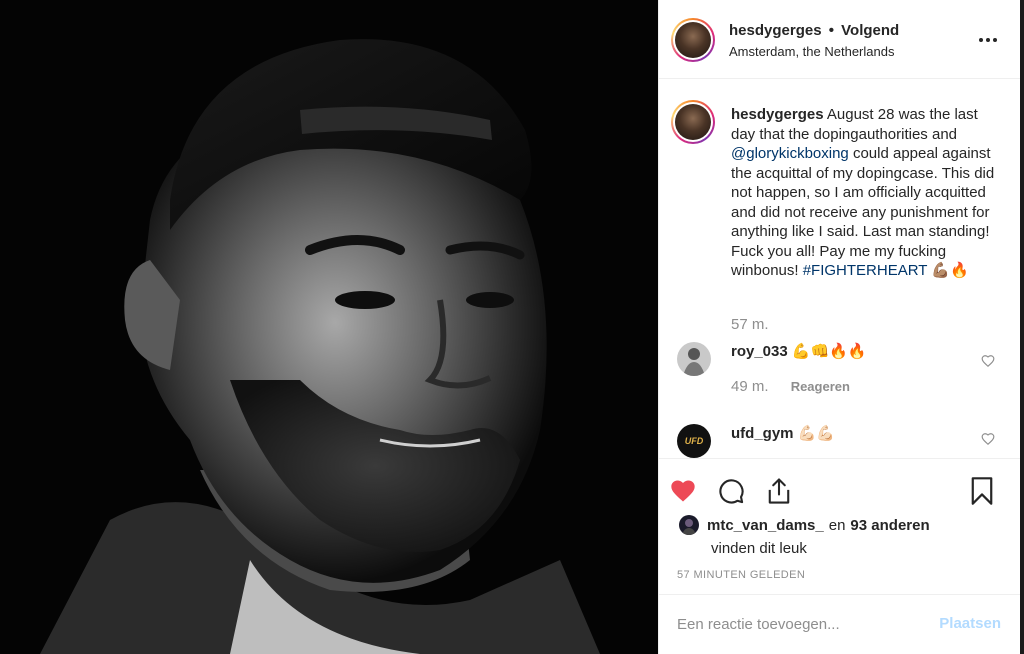  What do you see at coordinates (750, 386) in the screenshot?
I see `comment-time: 49 m.` at bounding box center [750, 386].